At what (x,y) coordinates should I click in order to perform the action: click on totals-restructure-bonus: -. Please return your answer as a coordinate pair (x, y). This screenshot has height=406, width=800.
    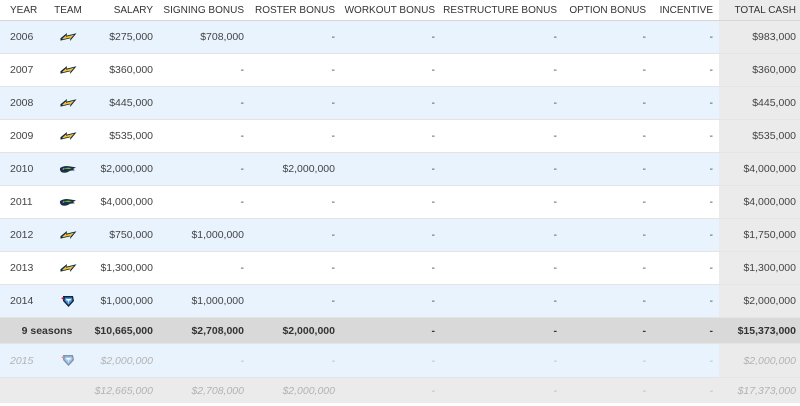
    Looking at the image, I should click on (555, 330).